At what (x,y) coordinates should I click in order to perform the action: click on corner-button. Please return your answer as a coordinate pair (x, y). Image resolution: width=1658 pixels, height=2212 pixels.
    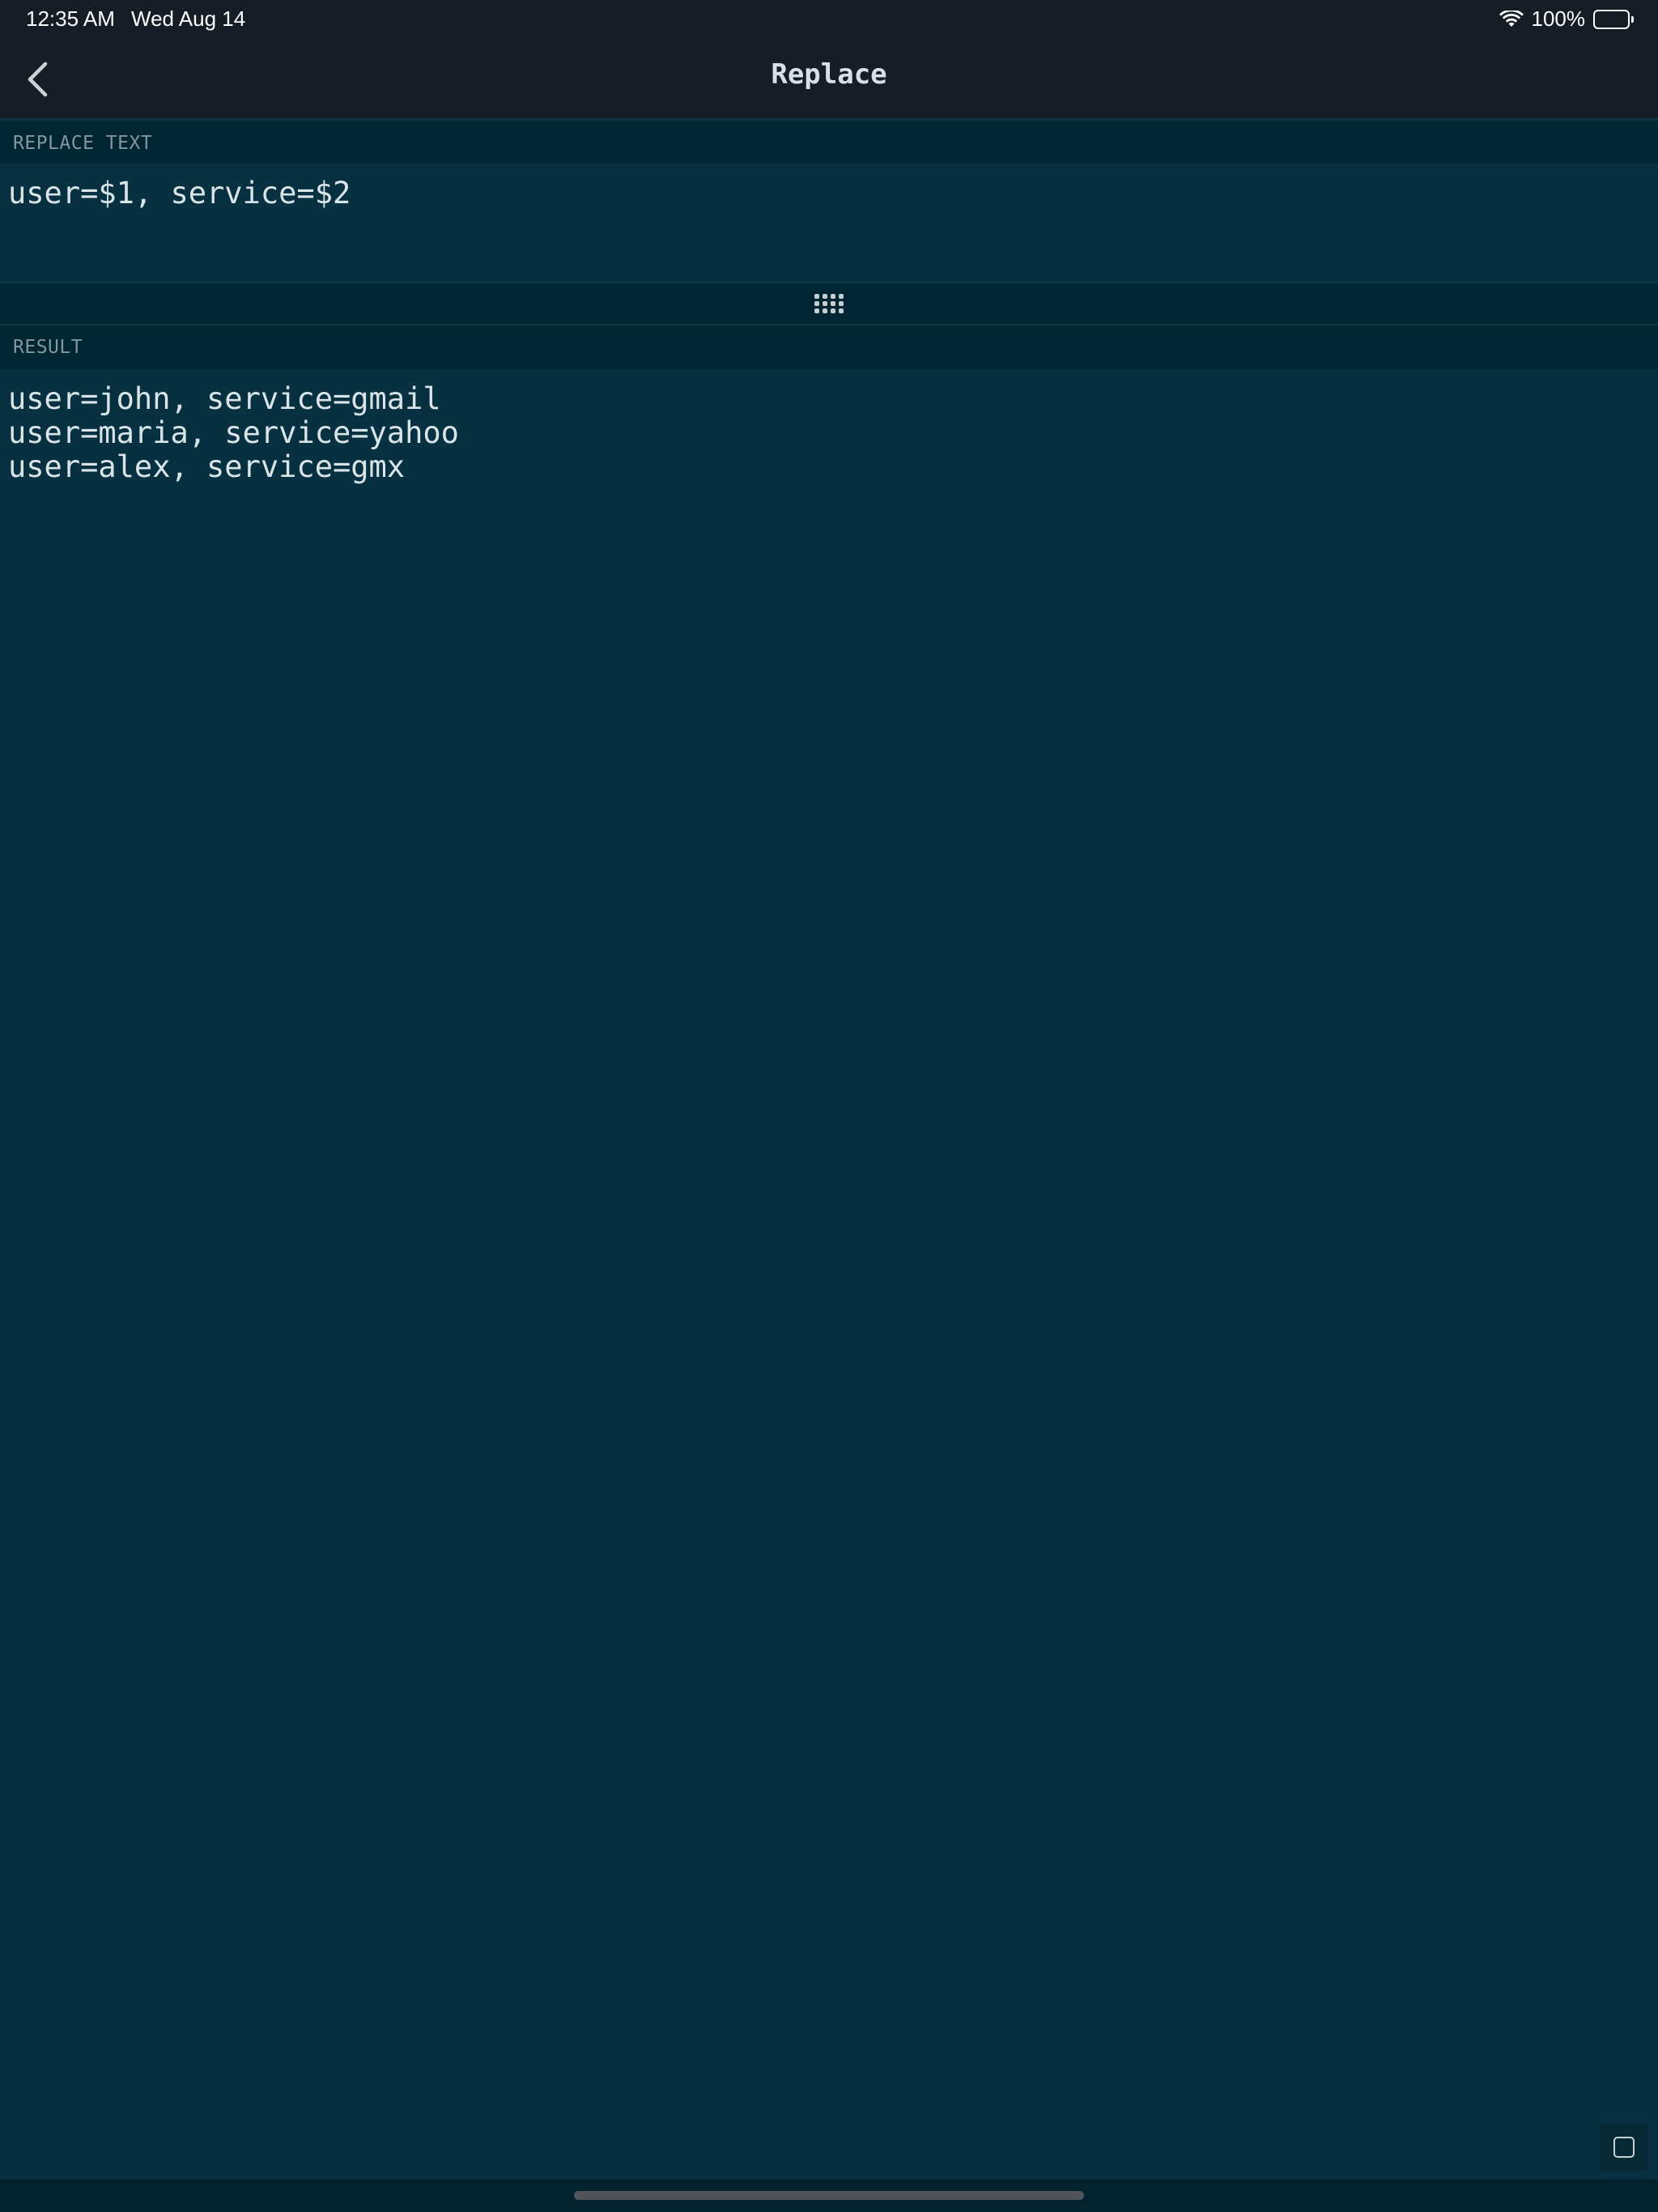
    Looking at the image, I should click on (1624, 2148).